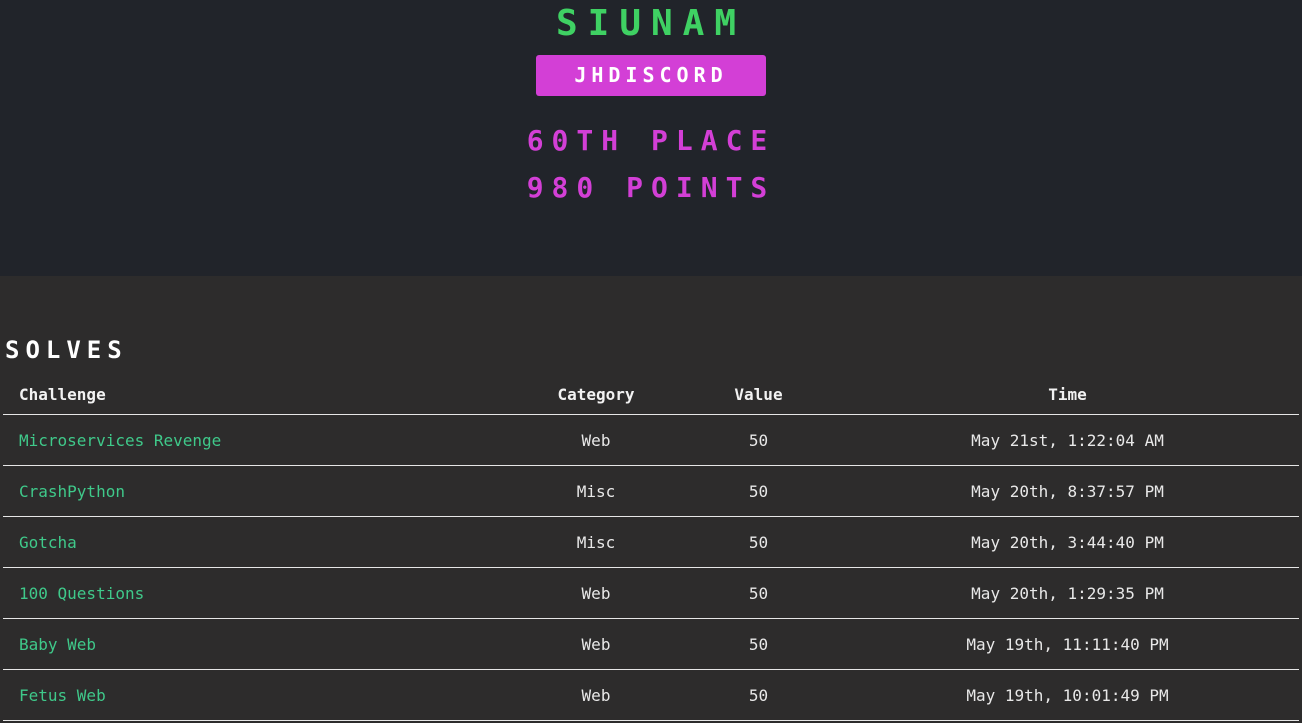  I want to click on column-header-value: Value, so click(758, 394).